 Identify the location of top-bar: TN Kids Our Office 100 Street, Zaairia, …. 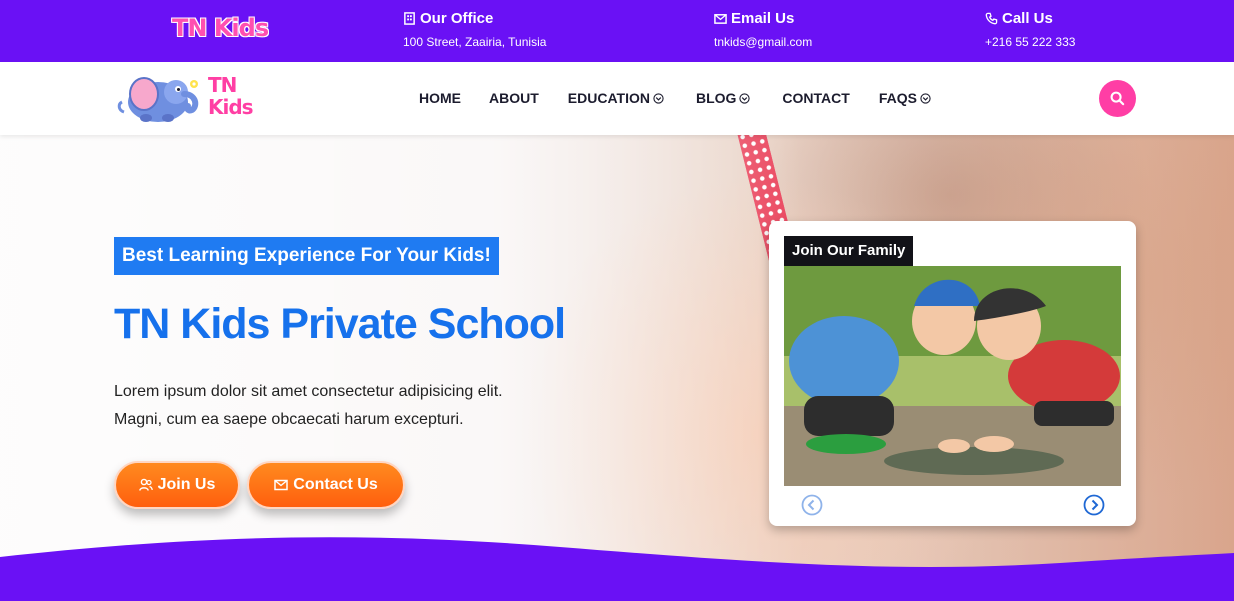
(617, 31).